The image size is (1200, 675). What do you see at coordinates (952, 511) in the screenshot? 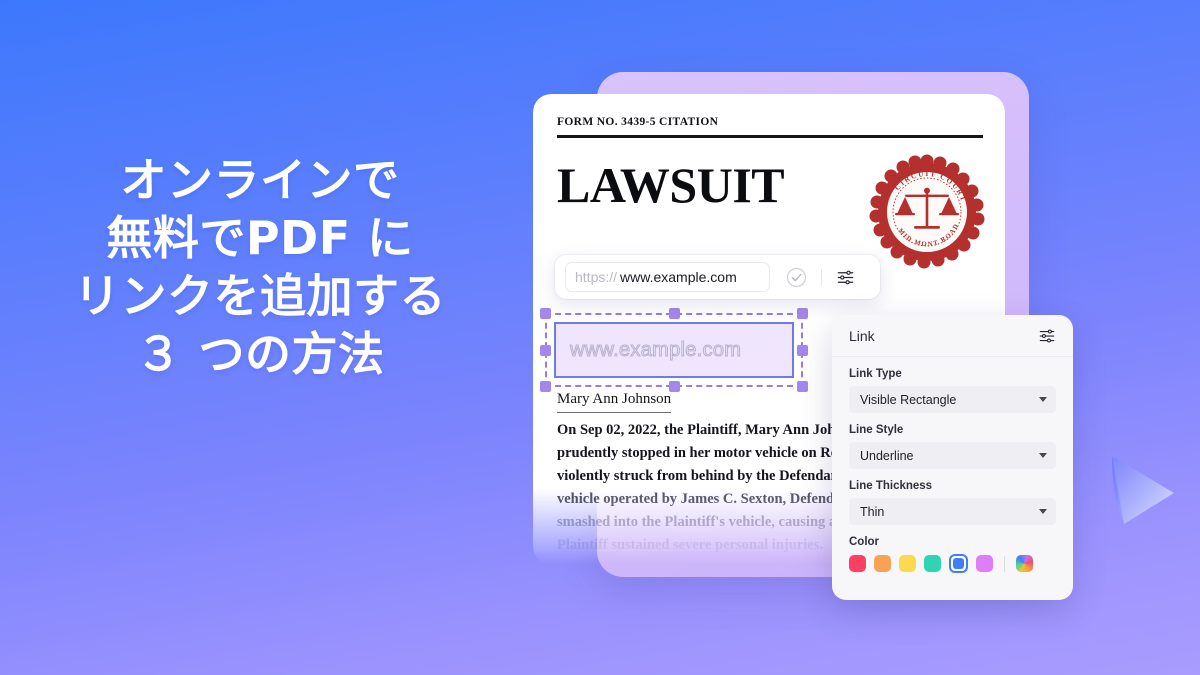
I see `line-thickness-select: Thin` at bounding box center [952, 511].